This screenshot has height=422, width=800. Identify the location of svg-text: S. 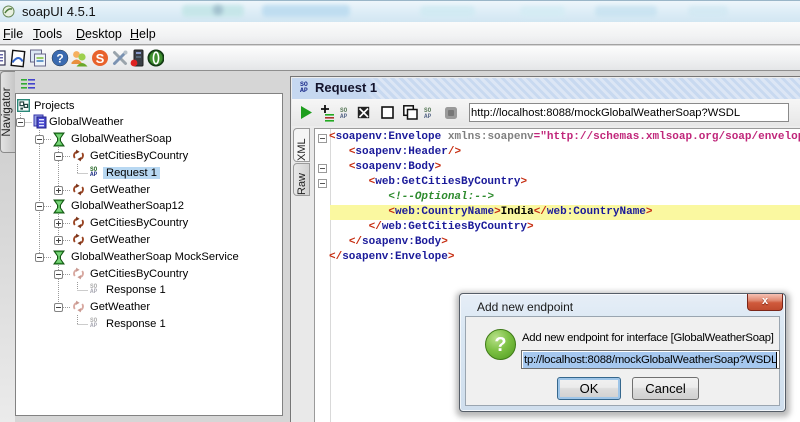
(100, 58).